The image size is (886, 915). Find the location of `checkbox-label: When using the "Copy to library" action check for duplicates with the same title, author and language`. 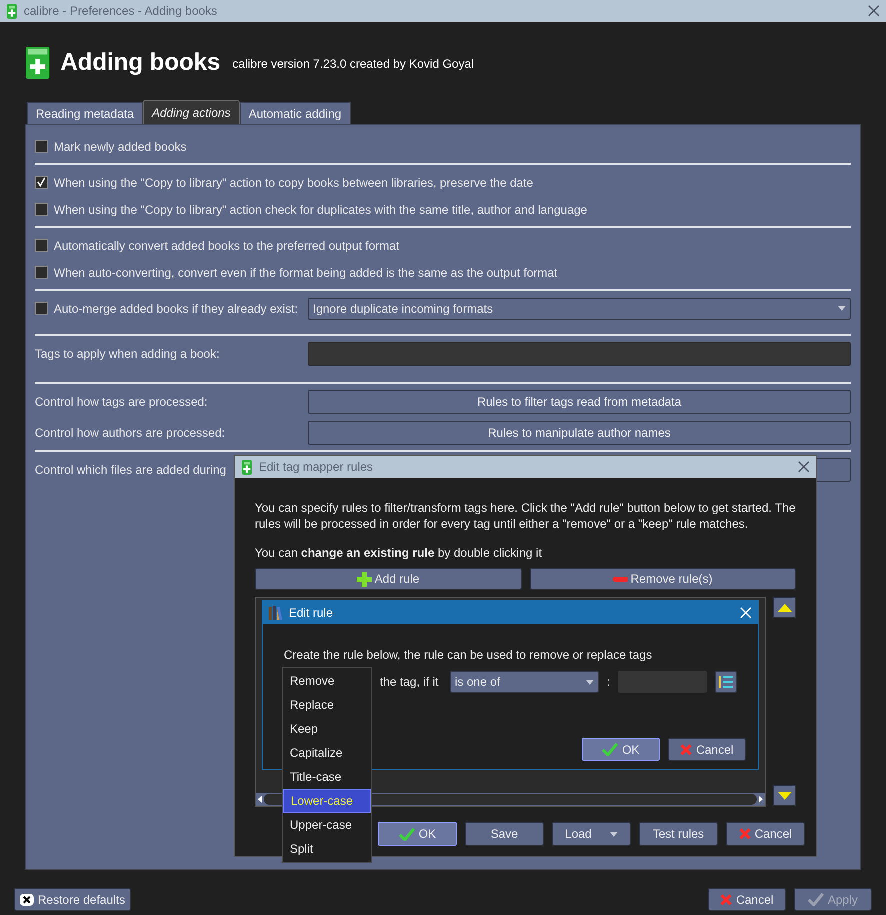

checkbox-label: When using the "Copy to library" action check for duplicates with the same title, author and language is located at coordinates (321, 209).